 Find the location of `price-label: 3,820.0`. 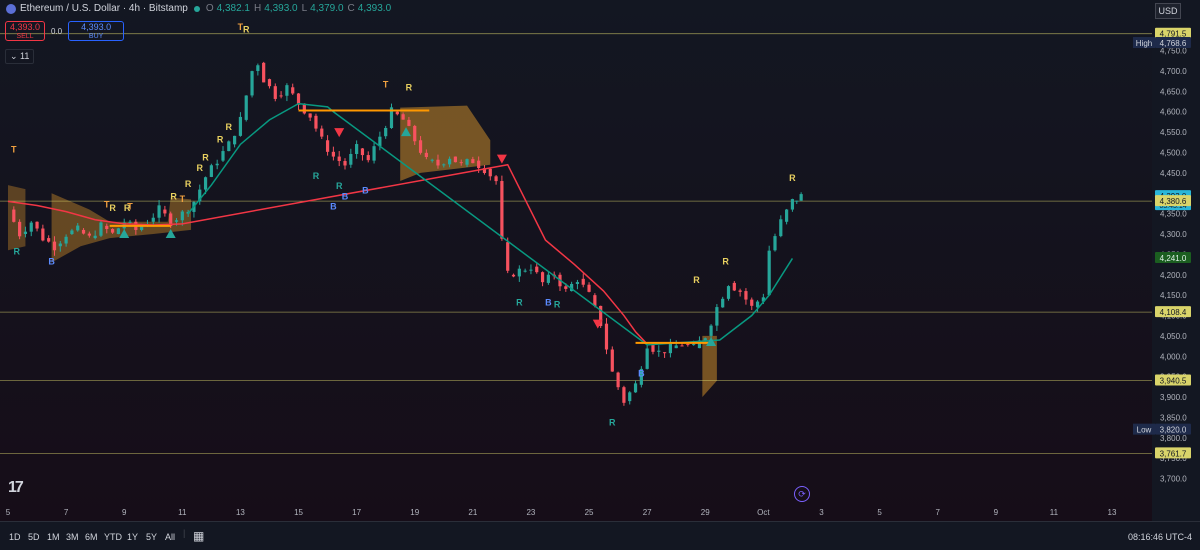

price-label: 3,820.0 is located at coordinates (1173, 430).